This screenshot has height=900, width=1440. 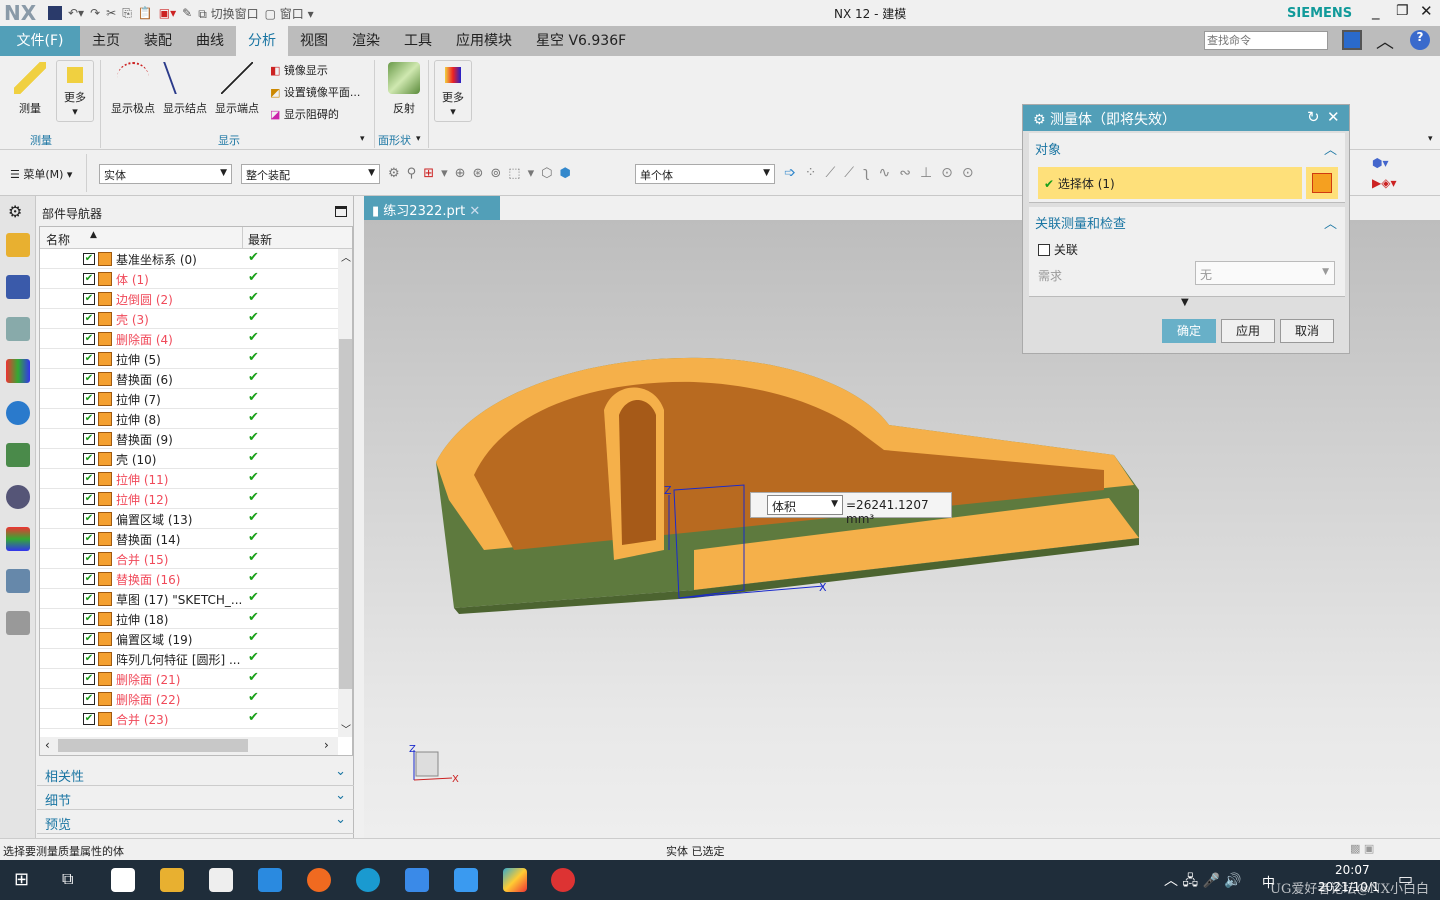 I want to click on firefox-icon, so click(x=319, y=880).